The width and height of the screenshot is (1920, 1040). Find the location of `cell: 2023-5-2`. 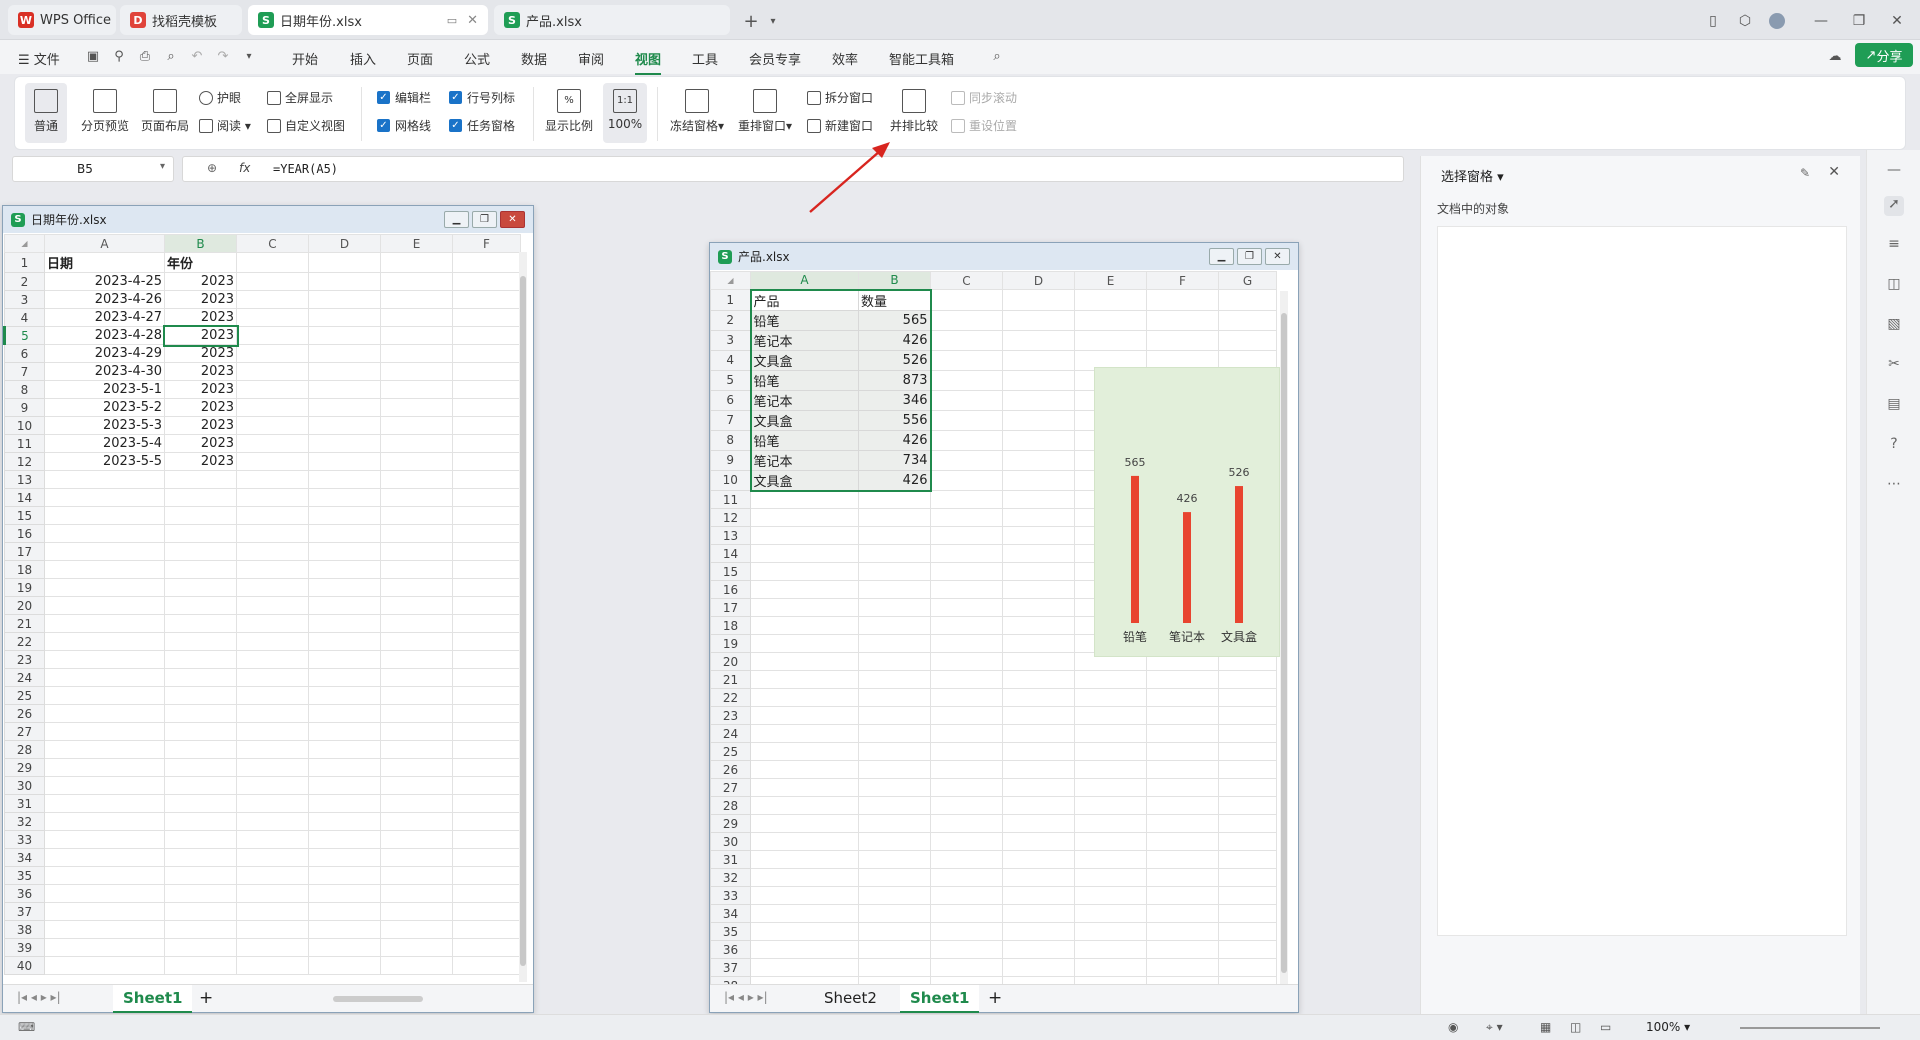

cell: 2023-5-2 is located at coordinates (104, 407).